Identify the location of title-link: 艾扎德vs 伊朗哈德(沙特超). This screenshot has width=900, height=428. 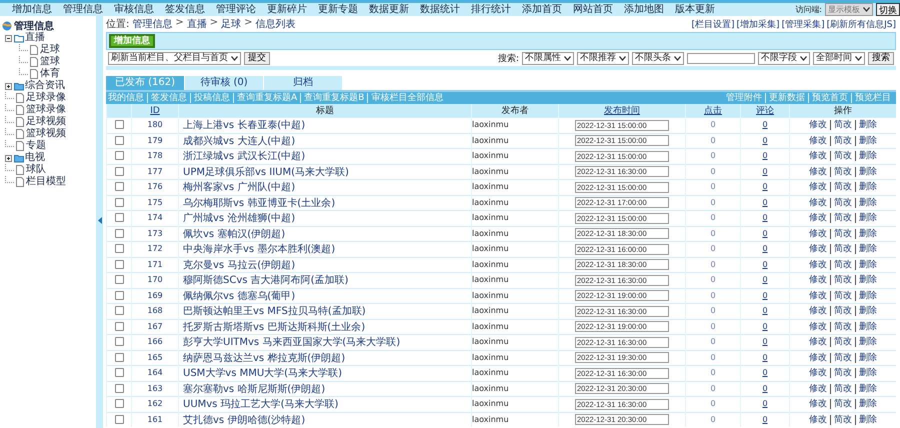
(244, 420).